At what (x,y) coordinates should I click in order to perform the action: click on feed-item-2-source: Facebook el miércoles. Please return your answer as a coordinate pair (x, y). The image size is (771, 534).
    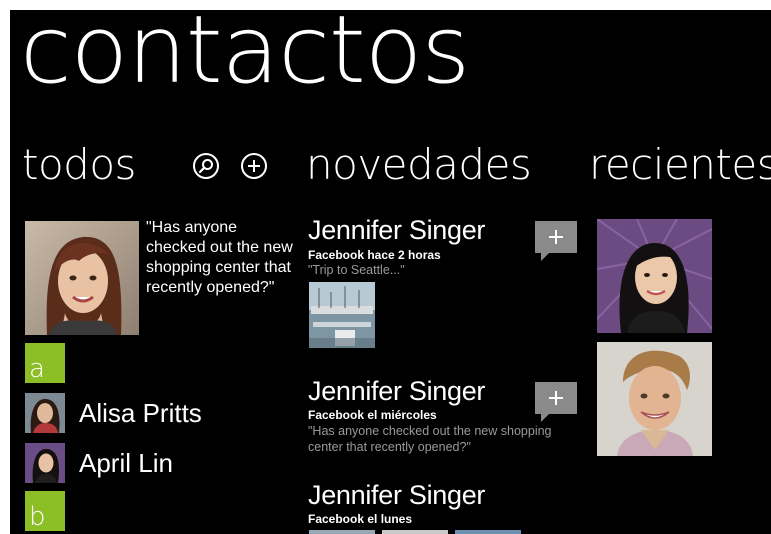
    Looking at the image, I should click on (372, 415).